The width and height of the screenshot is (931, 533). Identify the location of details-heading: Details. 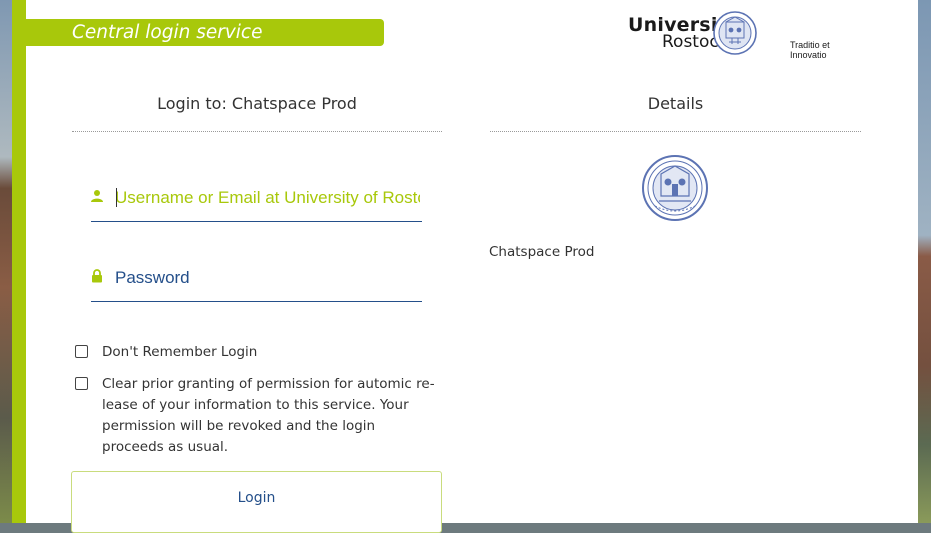
(675, 103).